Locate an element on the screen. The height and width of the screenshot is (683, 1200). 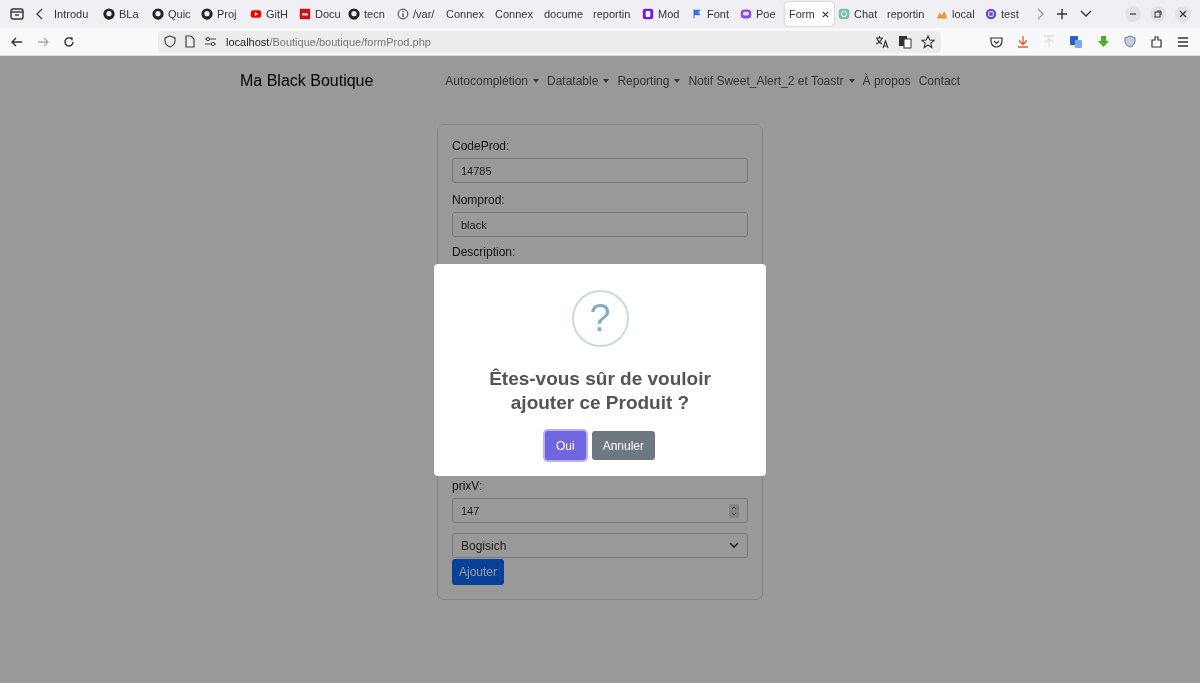
ring-logo-icon is located at coordinates (844, 14).